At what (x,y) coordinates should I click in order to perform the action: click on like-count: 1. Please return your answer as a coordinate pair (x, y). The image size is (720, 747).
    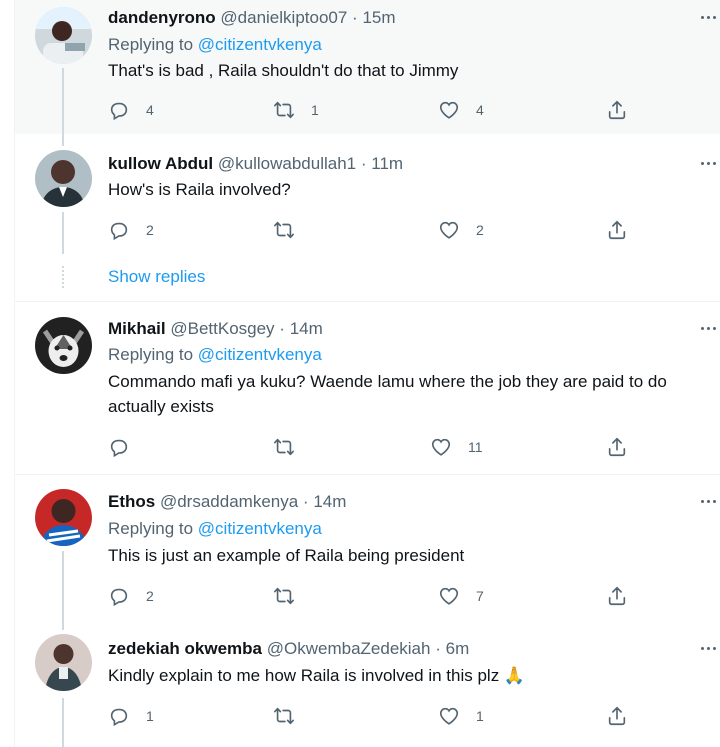
    Looking at the image, I should click on (480, 716).